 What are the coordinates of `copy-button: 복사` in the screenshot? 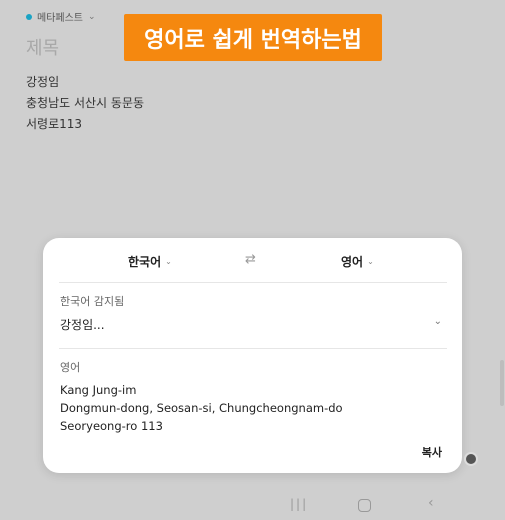 It's located at (432, 452).